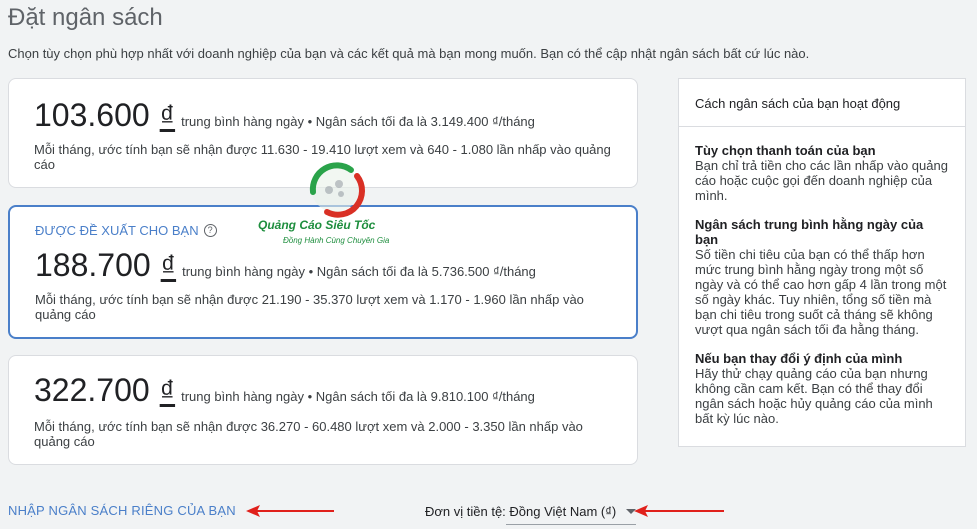  I want to click on watermark-name: Quảng Cáo Siêu Tốc, so click(317, 225).